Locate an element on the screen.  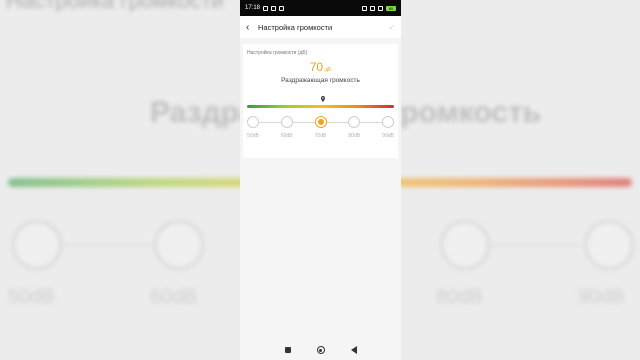
bg-tick-label: 80dB is located at coordinates (459, 297).